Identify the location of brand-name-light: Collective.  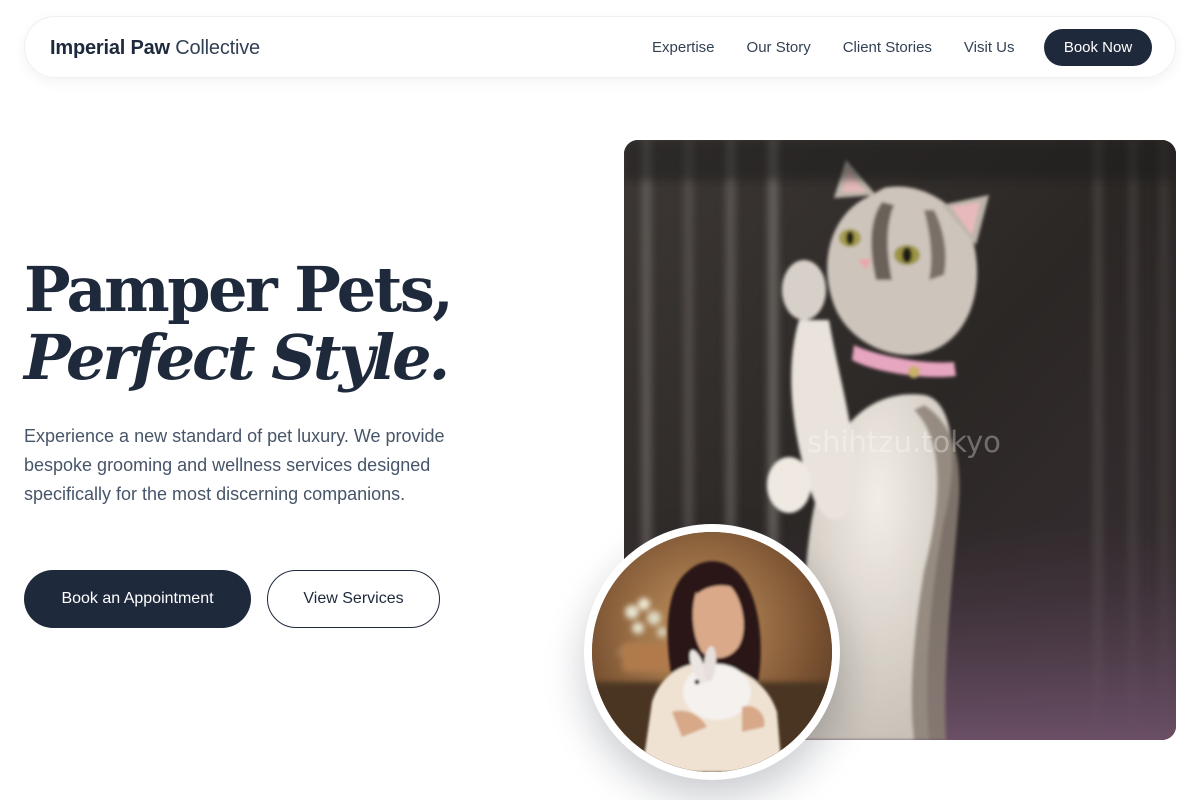
(217, 48).